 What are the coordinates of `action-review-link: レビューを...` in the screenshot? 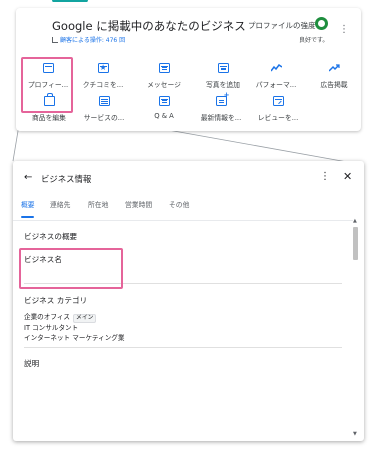 It's located at (278, 112).